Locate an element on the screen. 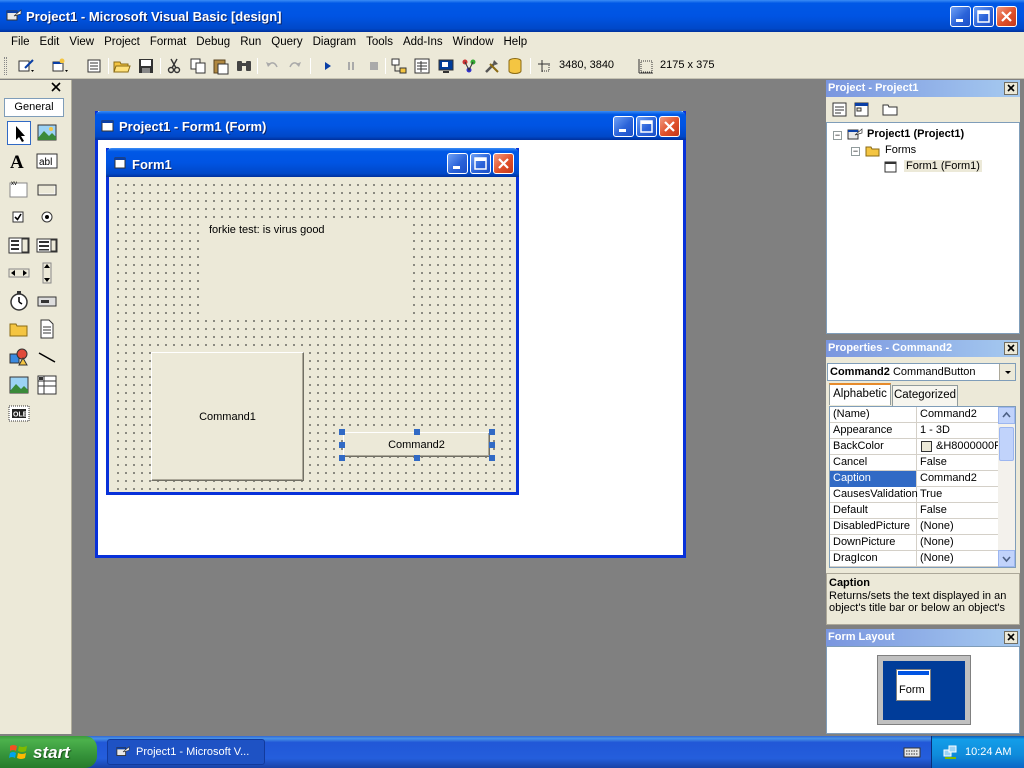  add-form-button is located at coordinates (60, 66).